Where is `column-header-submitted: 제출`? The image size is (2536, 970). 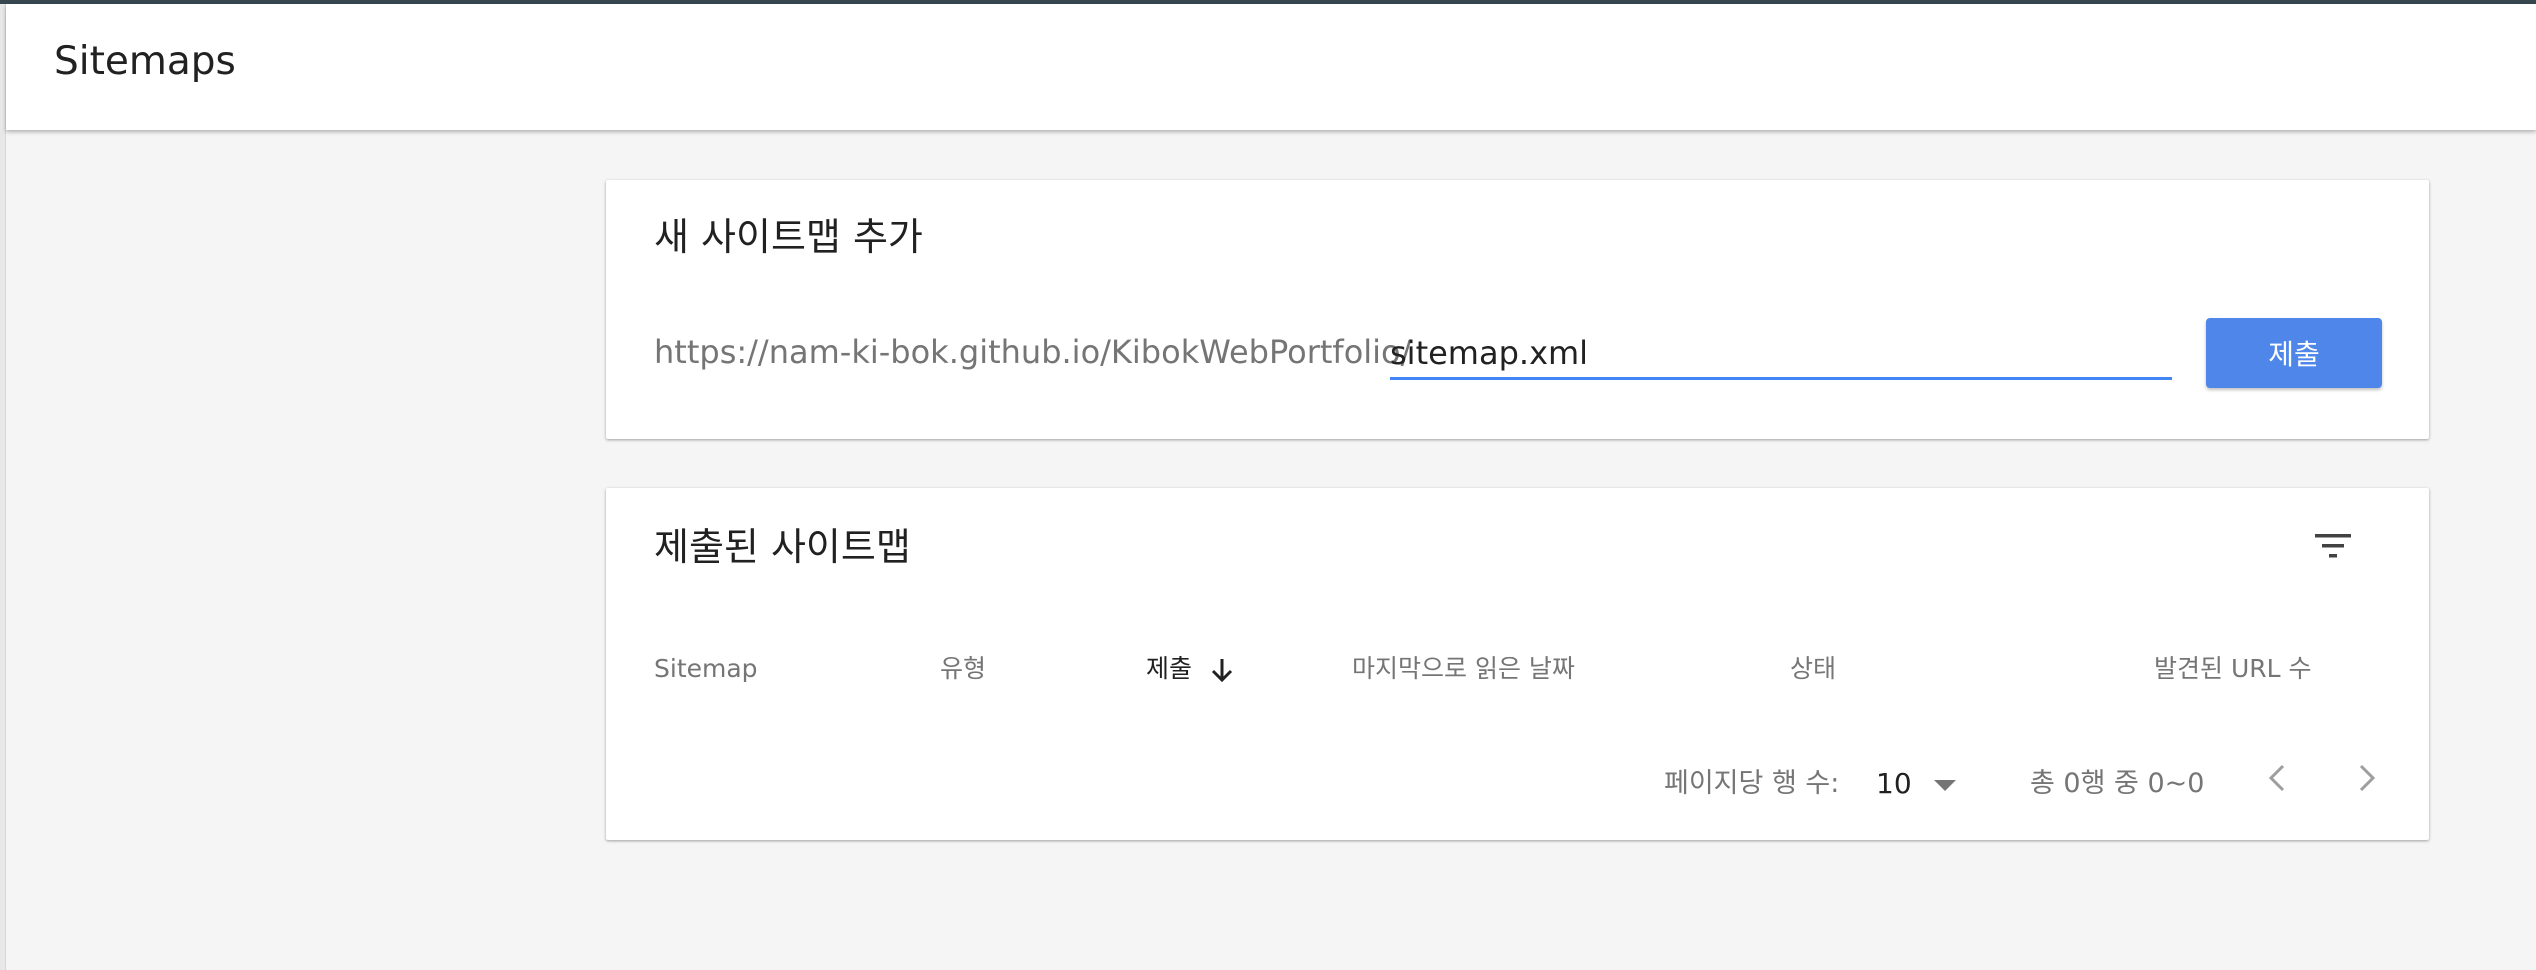
column-header-submitted: 제출 is located at coordinates (1190, 670).